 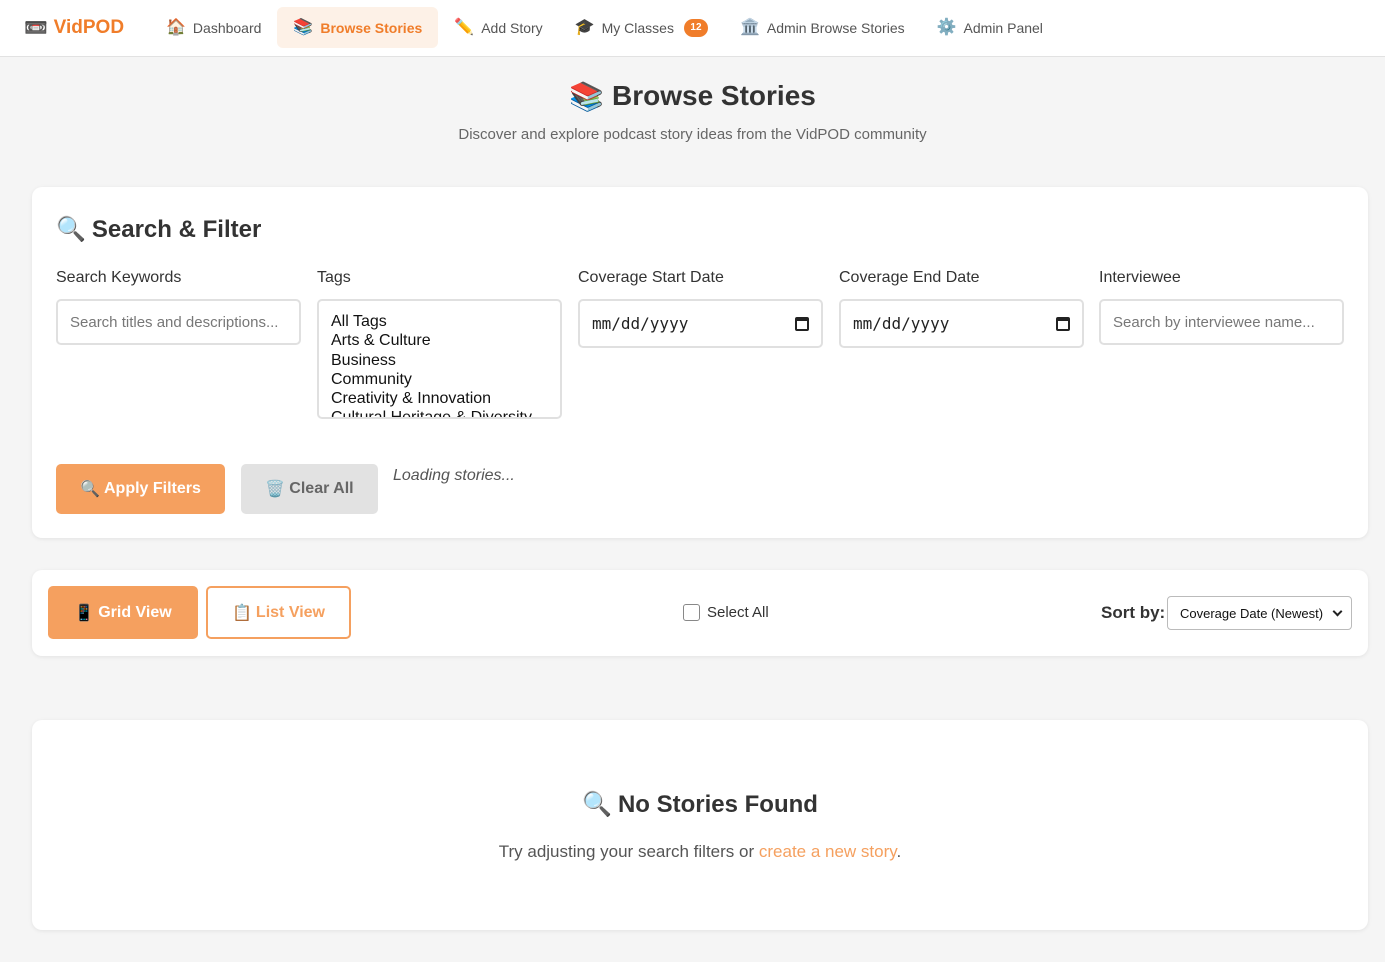 I want to click on tag-option: Creativity & Innovation, so click(x=439, y=398).